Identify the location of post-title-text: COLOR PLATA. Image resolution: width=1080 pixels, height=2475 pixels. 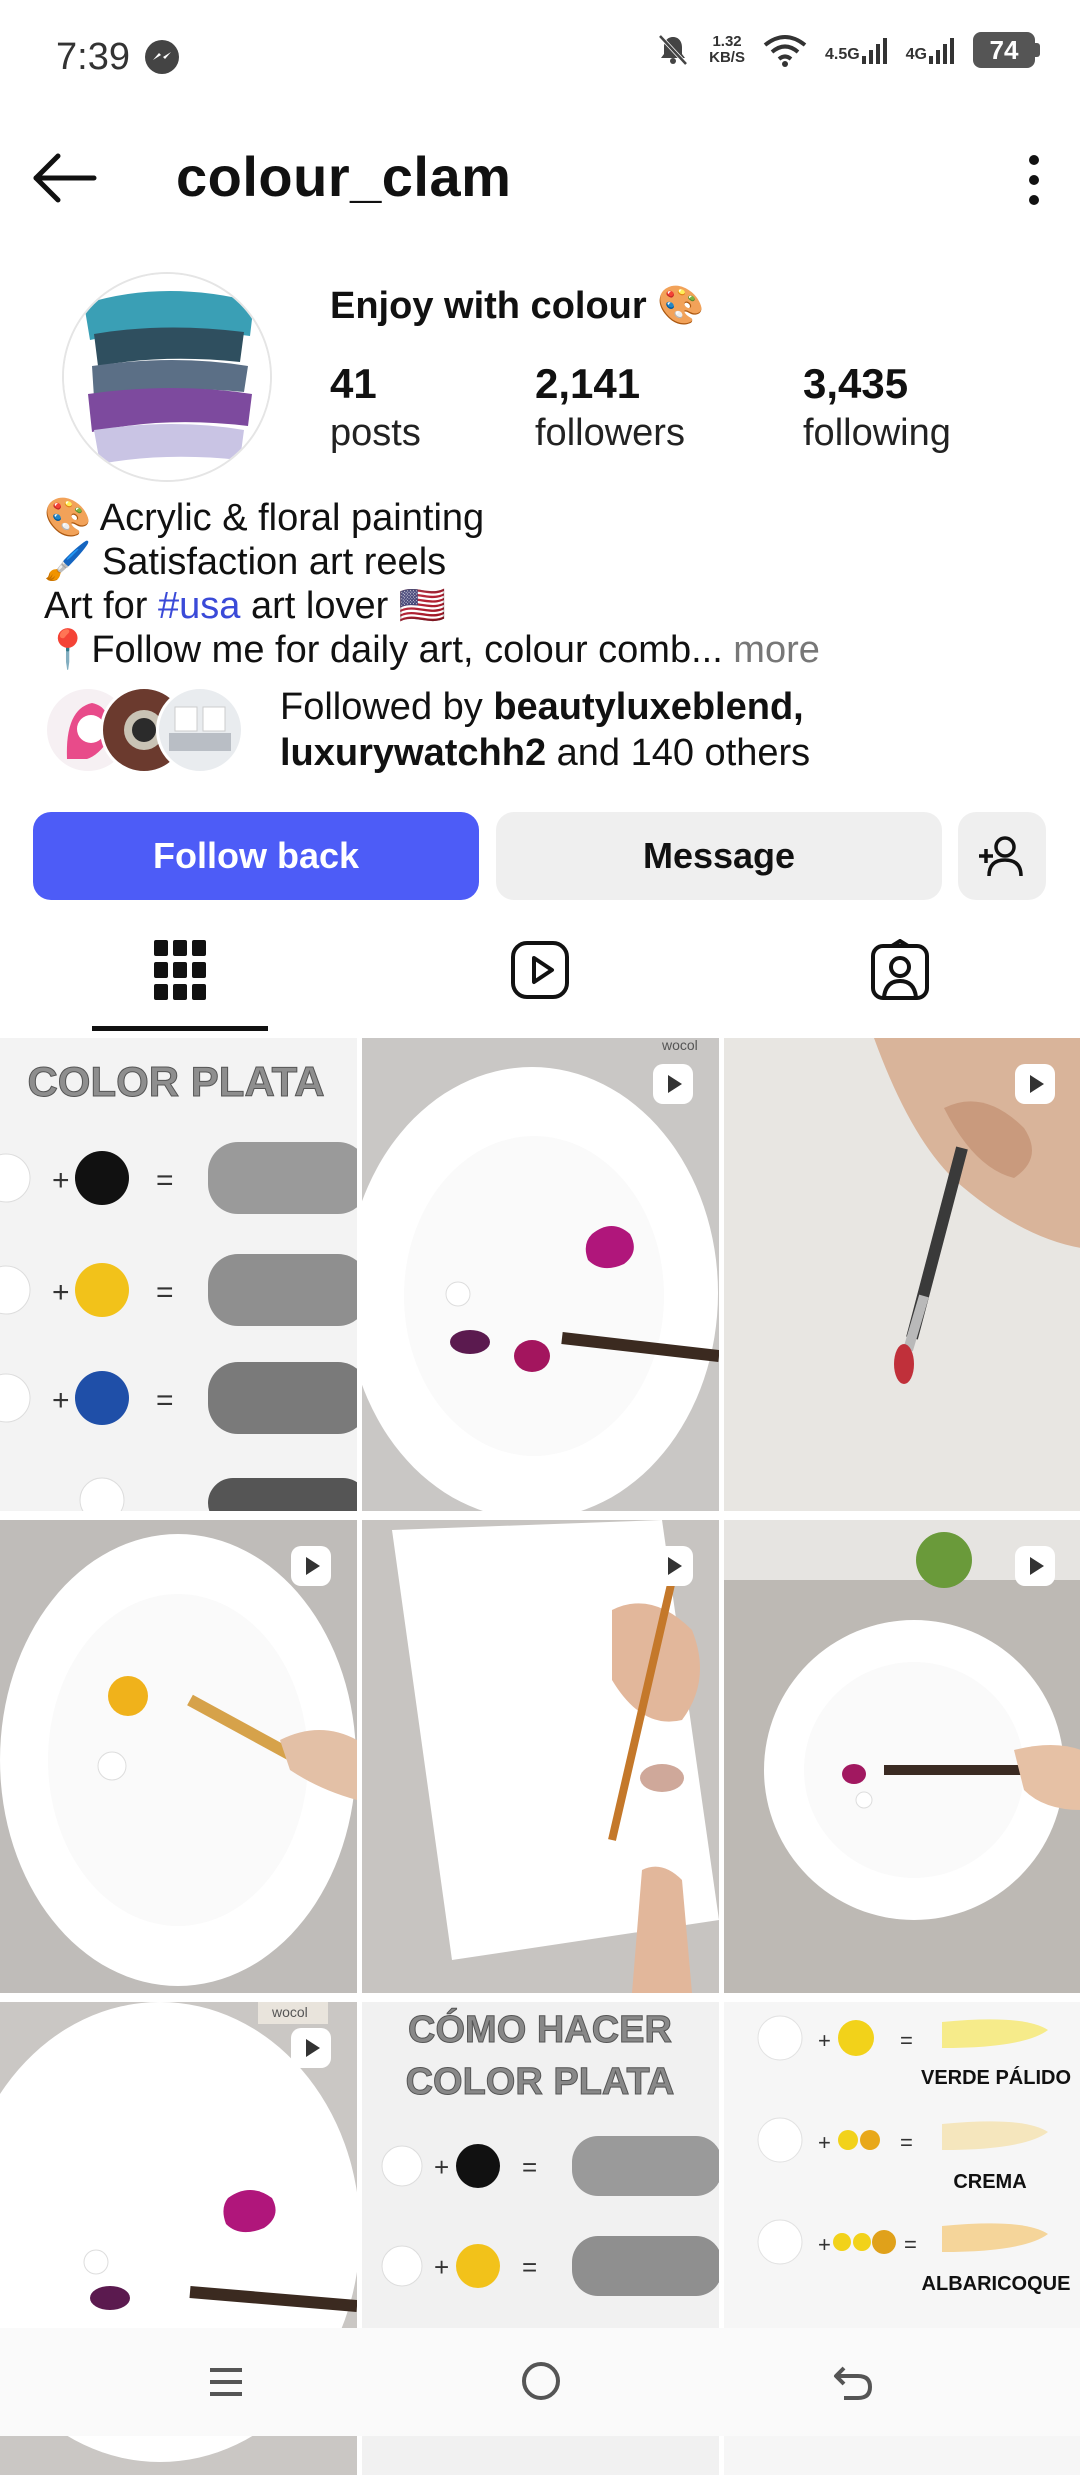
(175, 1081).